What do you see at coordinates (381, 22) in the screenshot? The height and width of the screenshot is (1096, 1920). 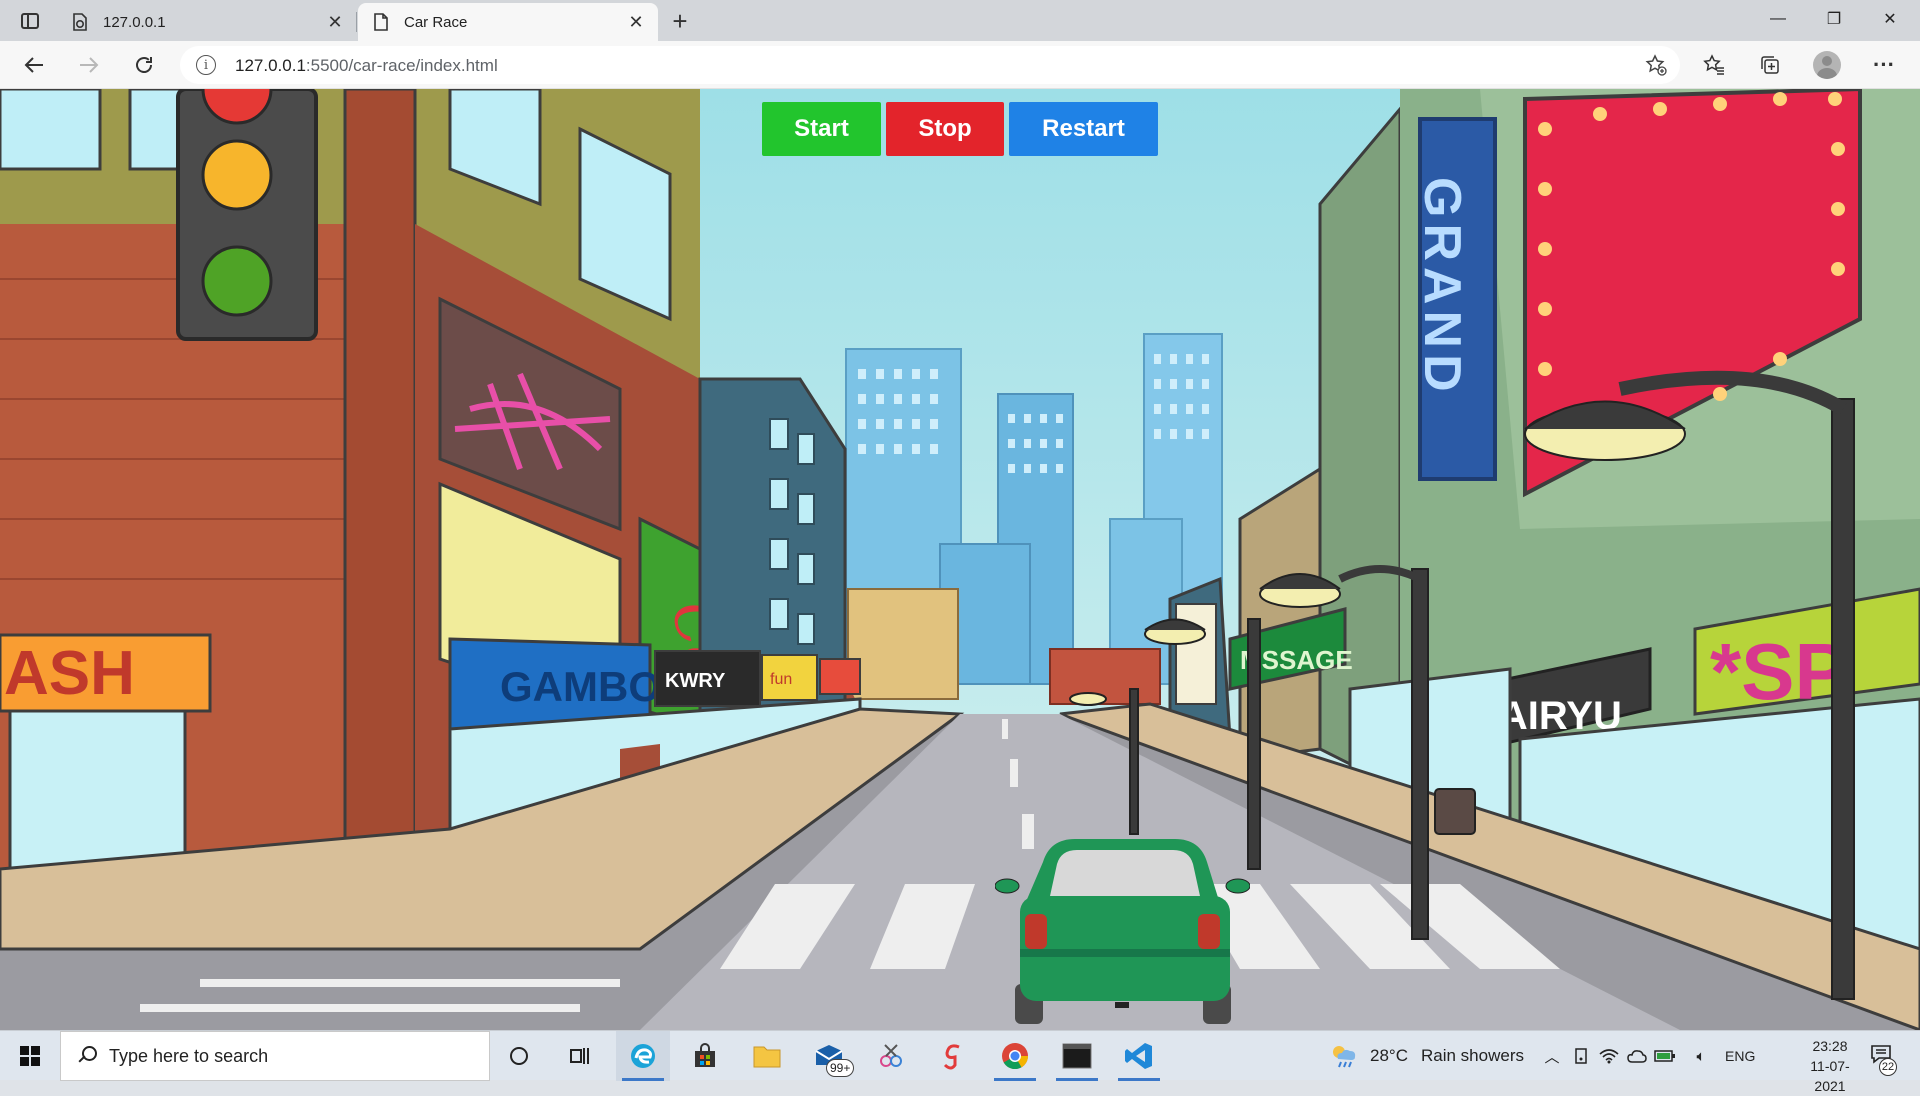 I see `page-icon` at bounding box center [381, 22].